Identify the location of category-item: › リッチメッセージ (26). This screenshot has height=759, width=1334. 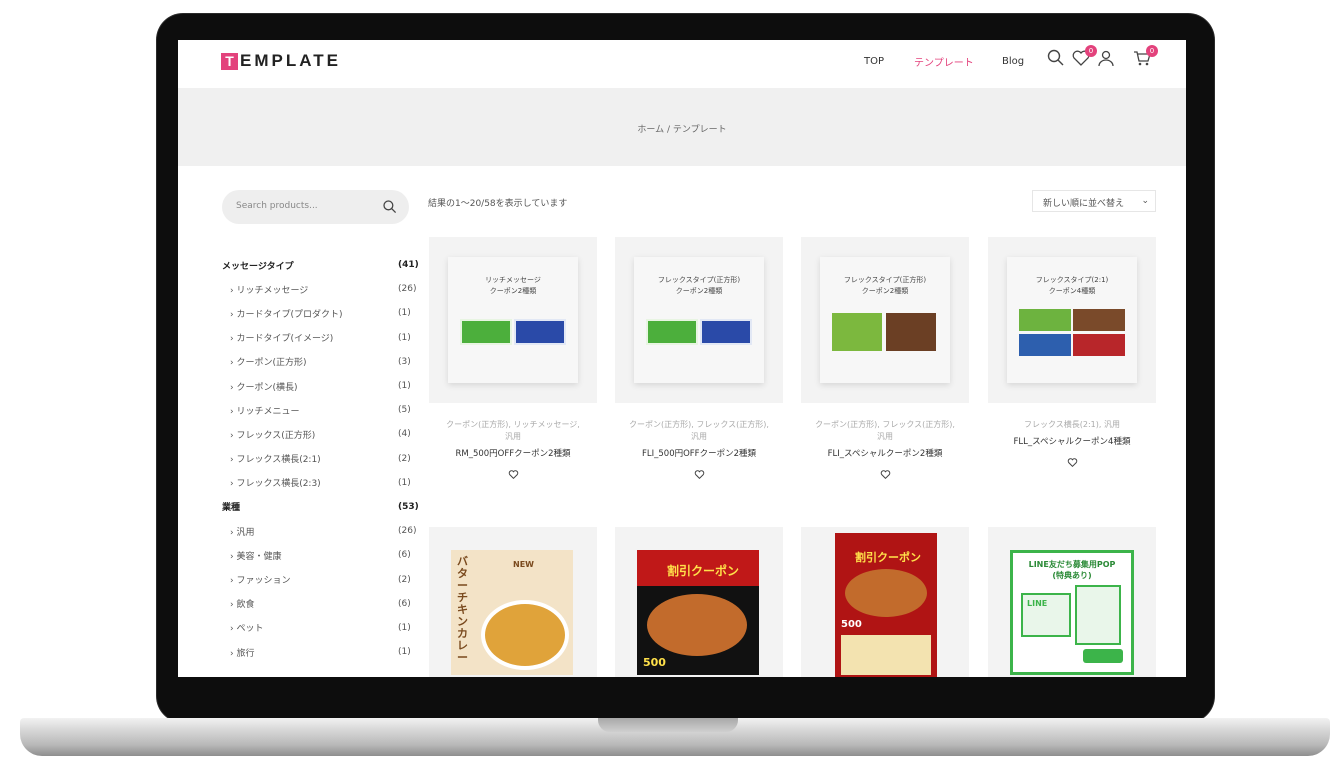
(319, 289).